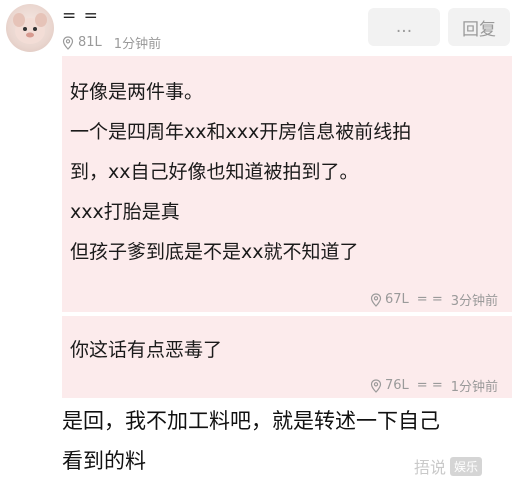  I want to click on post-time: 1分钟前, so click(137, 44).